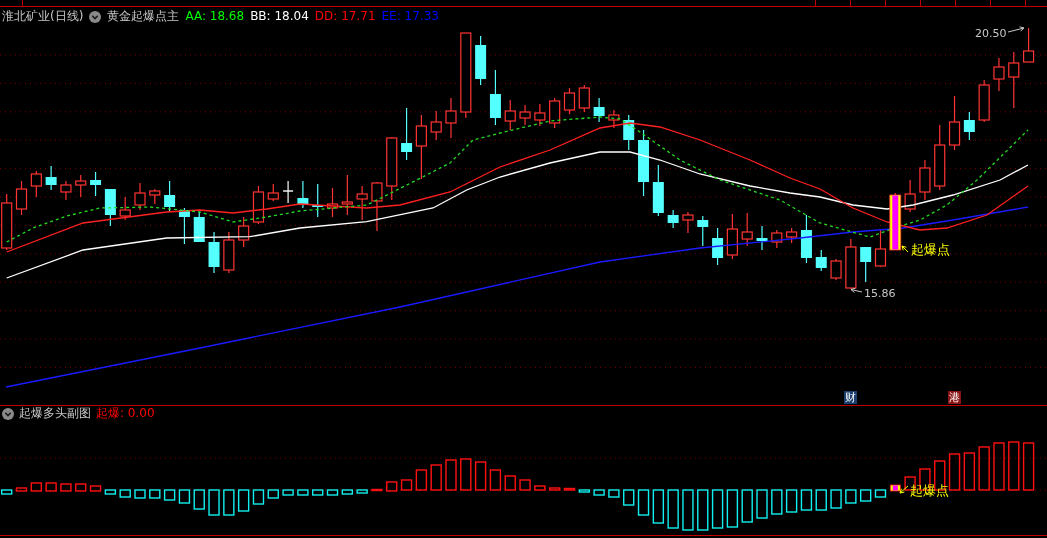  Describe the element at coordinates (125, 413) in the screenshot. I see `indicator-value: 起爆: 0.00` at that location.